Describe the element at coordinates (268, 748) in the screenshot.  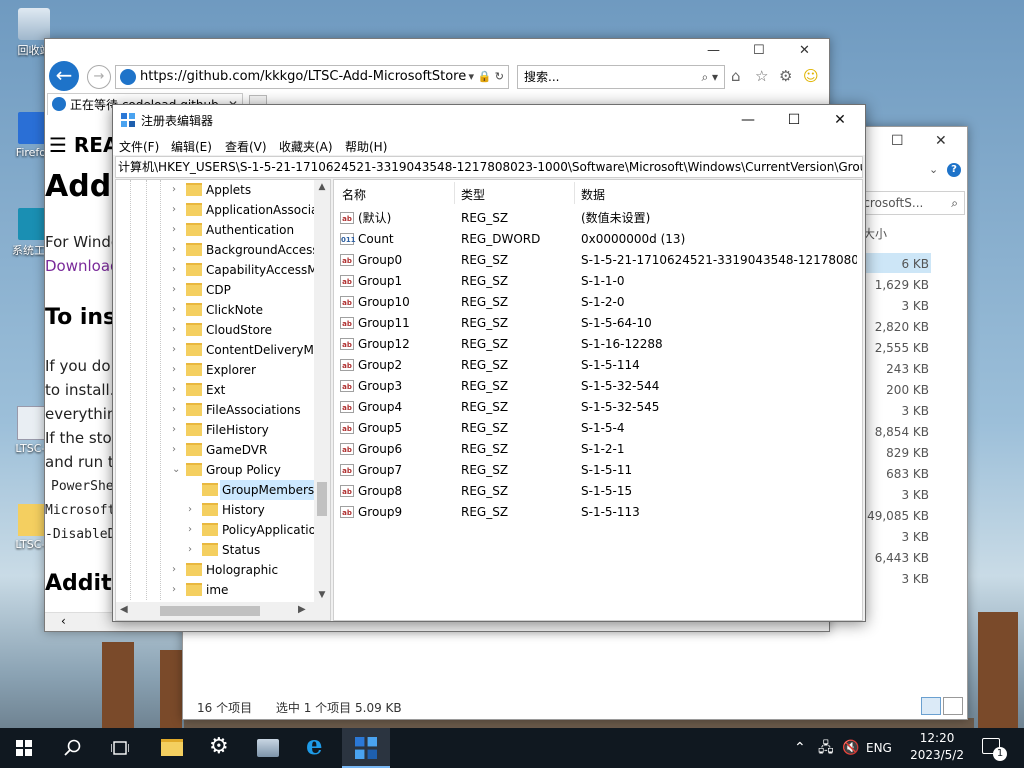
I see `taskbar-control-panel` at that location.